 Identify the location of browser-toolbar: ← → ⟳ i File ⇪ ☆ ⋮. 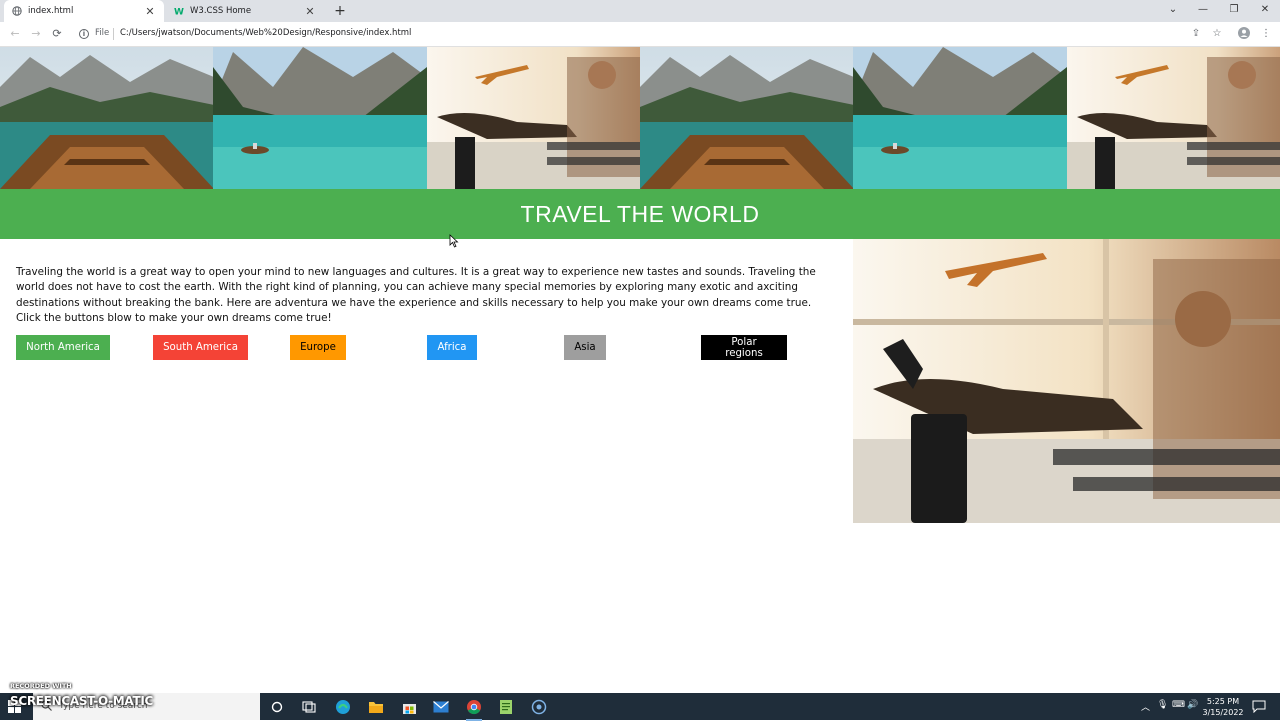
(640, 34).